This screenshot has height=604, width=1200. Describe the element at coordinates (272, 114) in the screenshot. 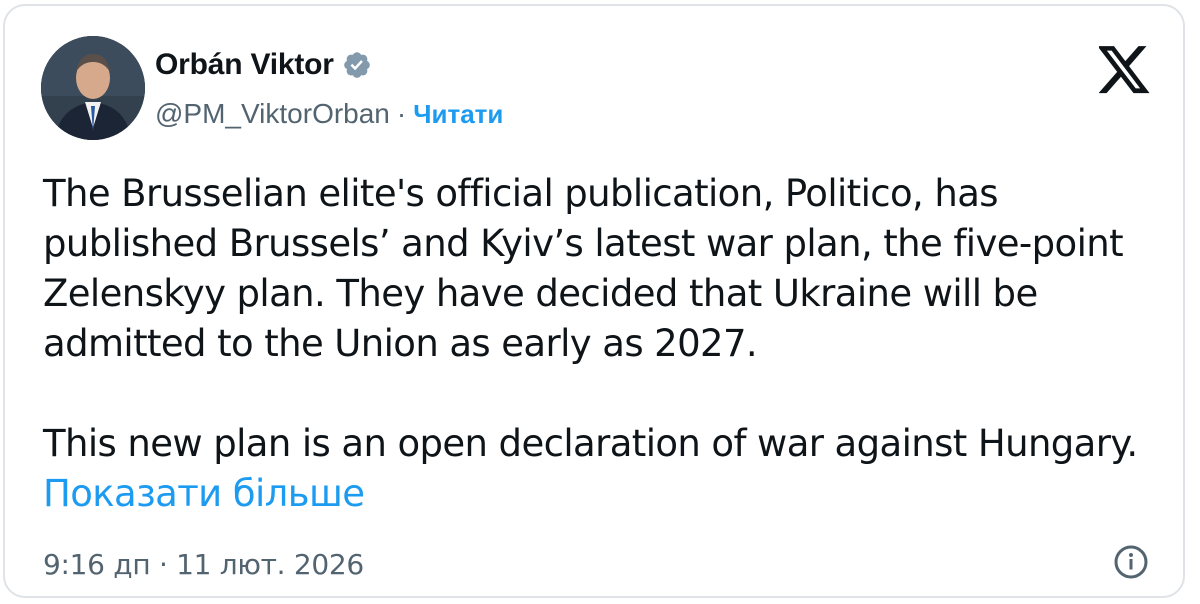

I see `author-handle: @PM_ViktorOrban` at that location.